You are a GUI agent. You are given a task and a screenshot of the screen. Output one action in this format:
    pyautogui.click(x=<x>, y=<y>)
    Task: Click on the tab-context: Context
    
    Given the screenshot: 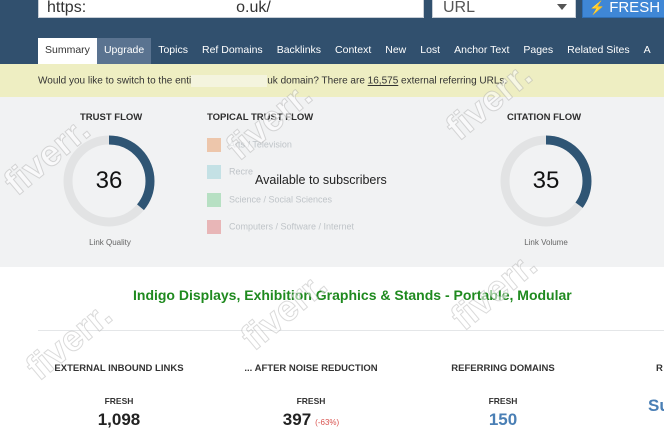 What is the action you would take?
    pyautogui.click(x=353, y=51)
    